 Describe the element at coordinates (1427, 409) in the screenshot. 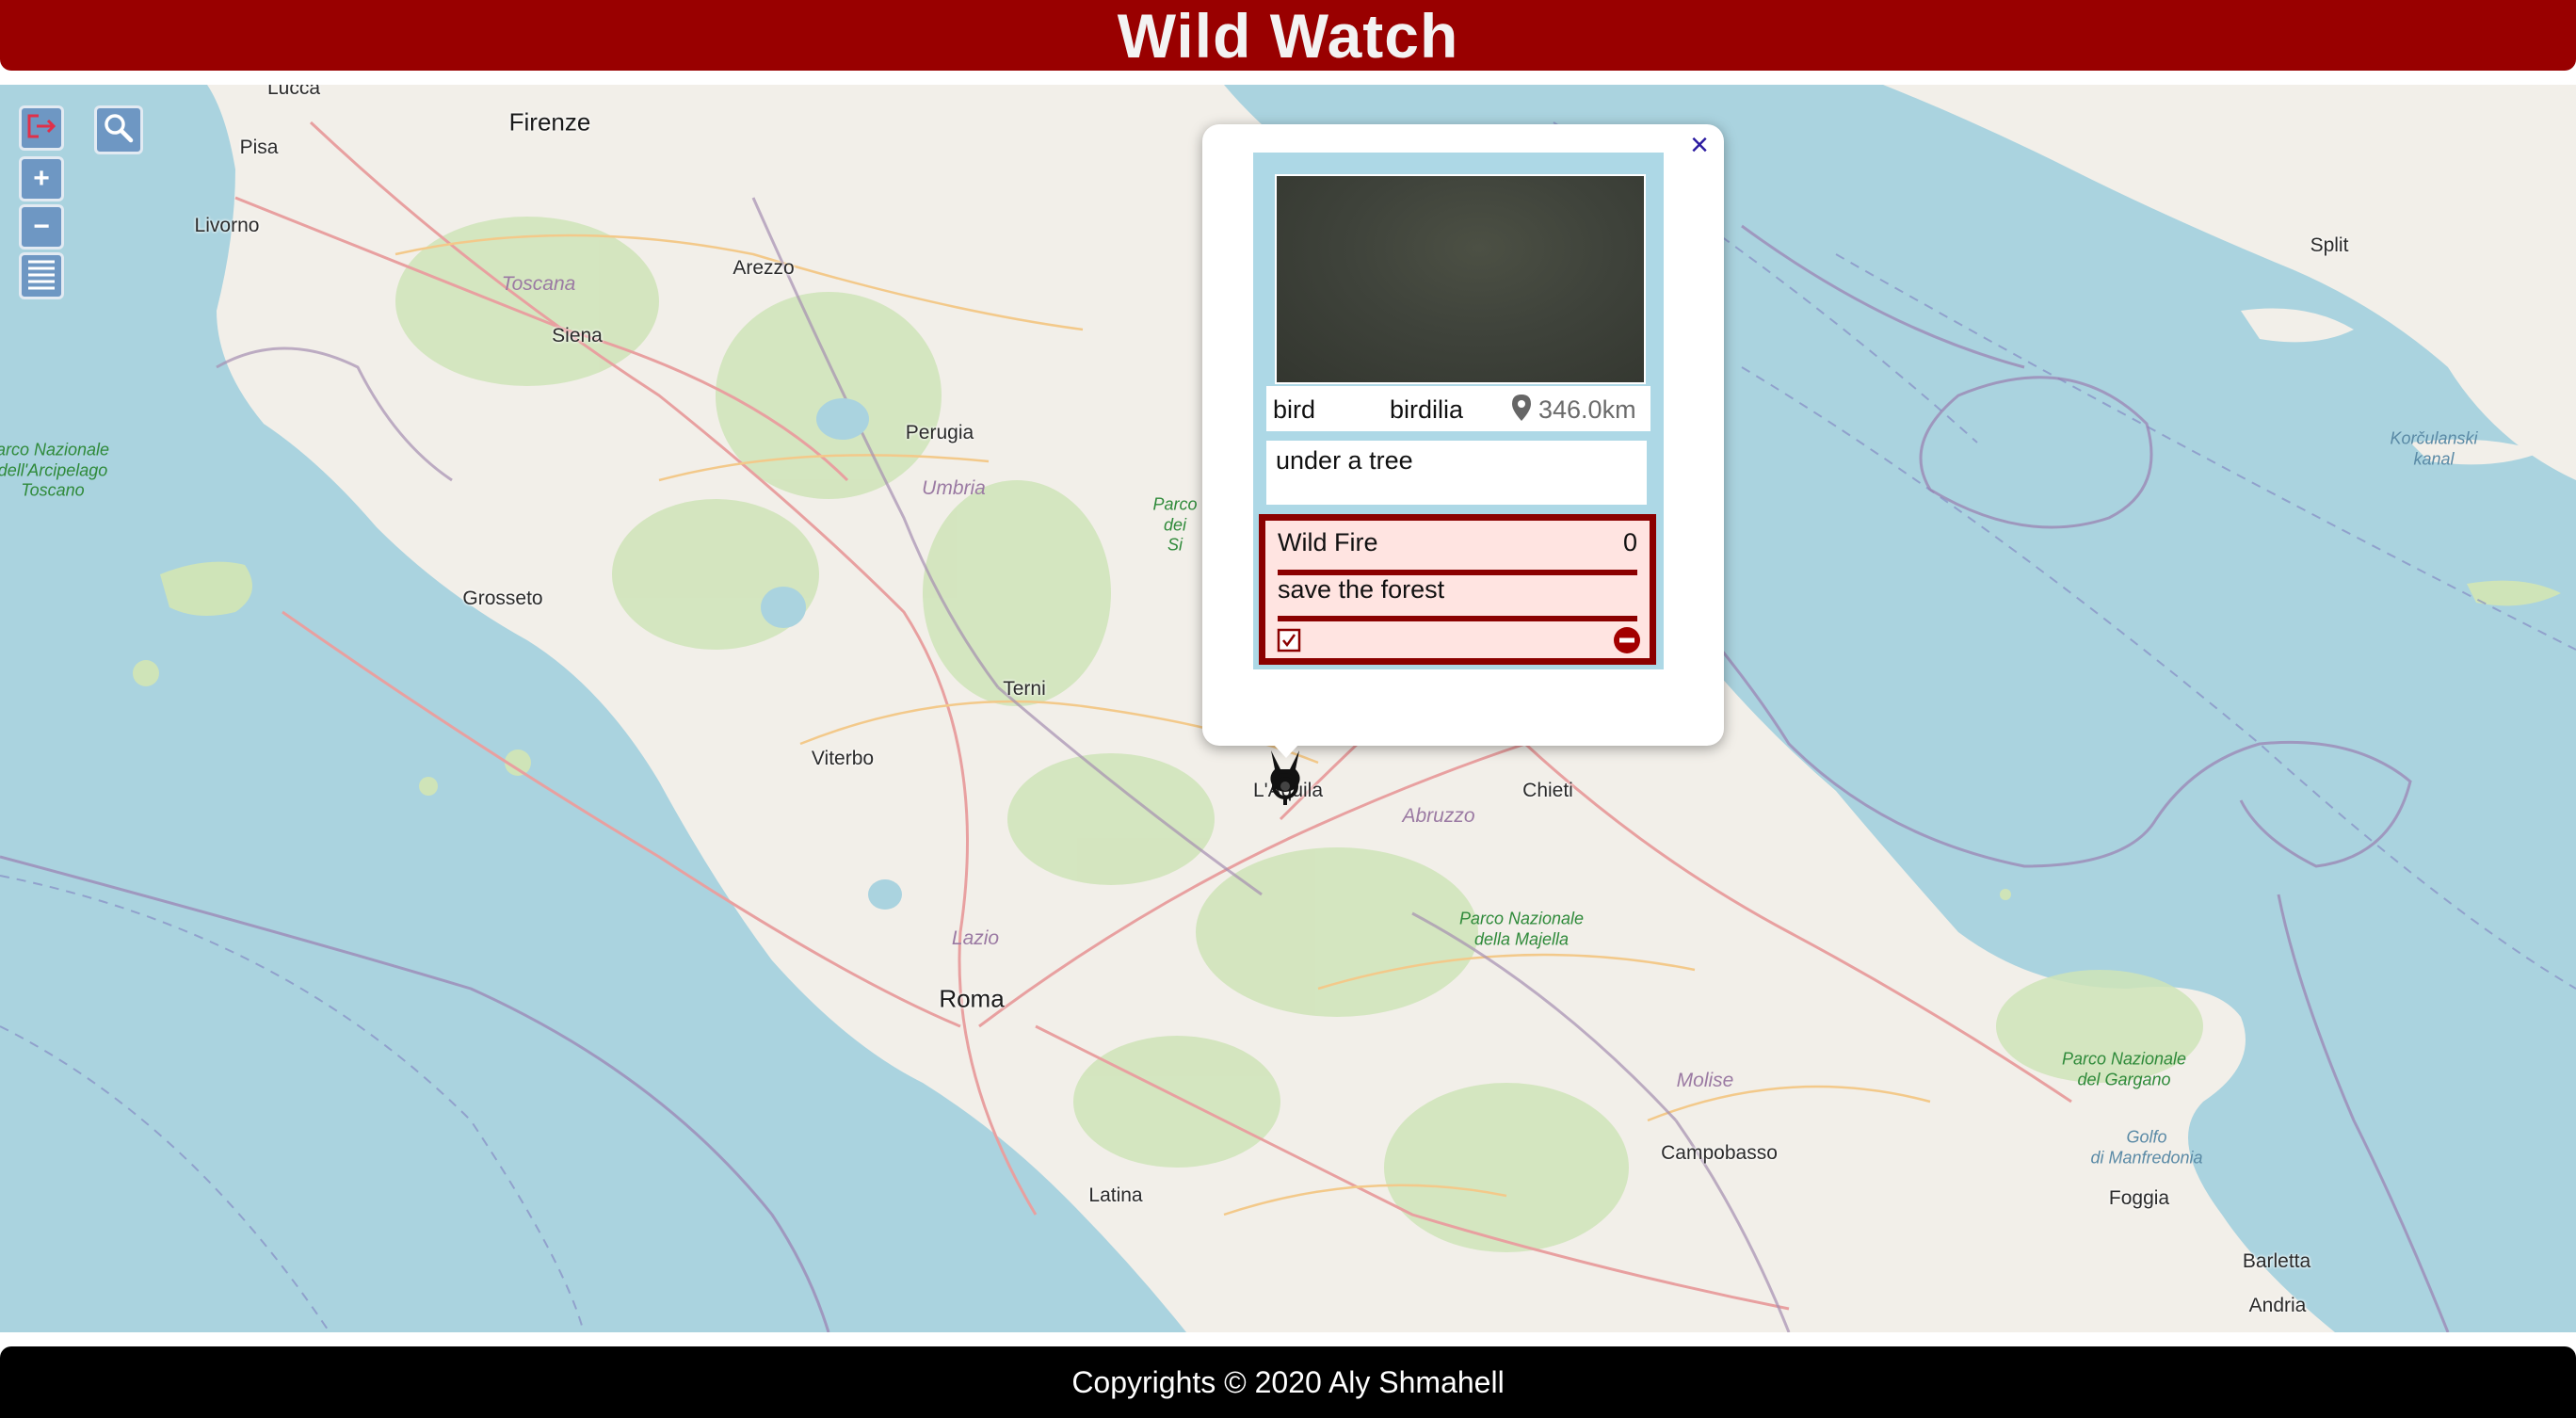

I see `sighting-name: birdilia` at that location.